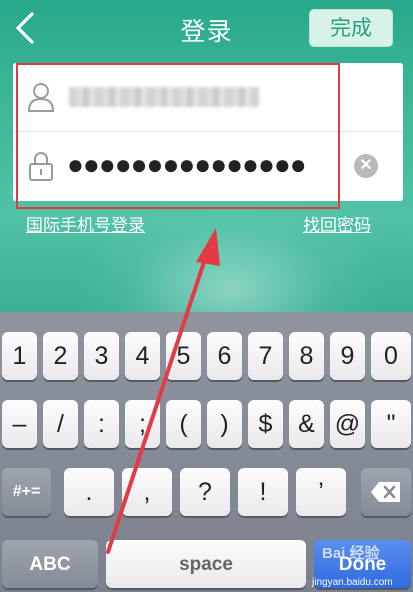 This screenshot has width=413, height=592. I want to click on key-exclamation: !, so click(263, 492).